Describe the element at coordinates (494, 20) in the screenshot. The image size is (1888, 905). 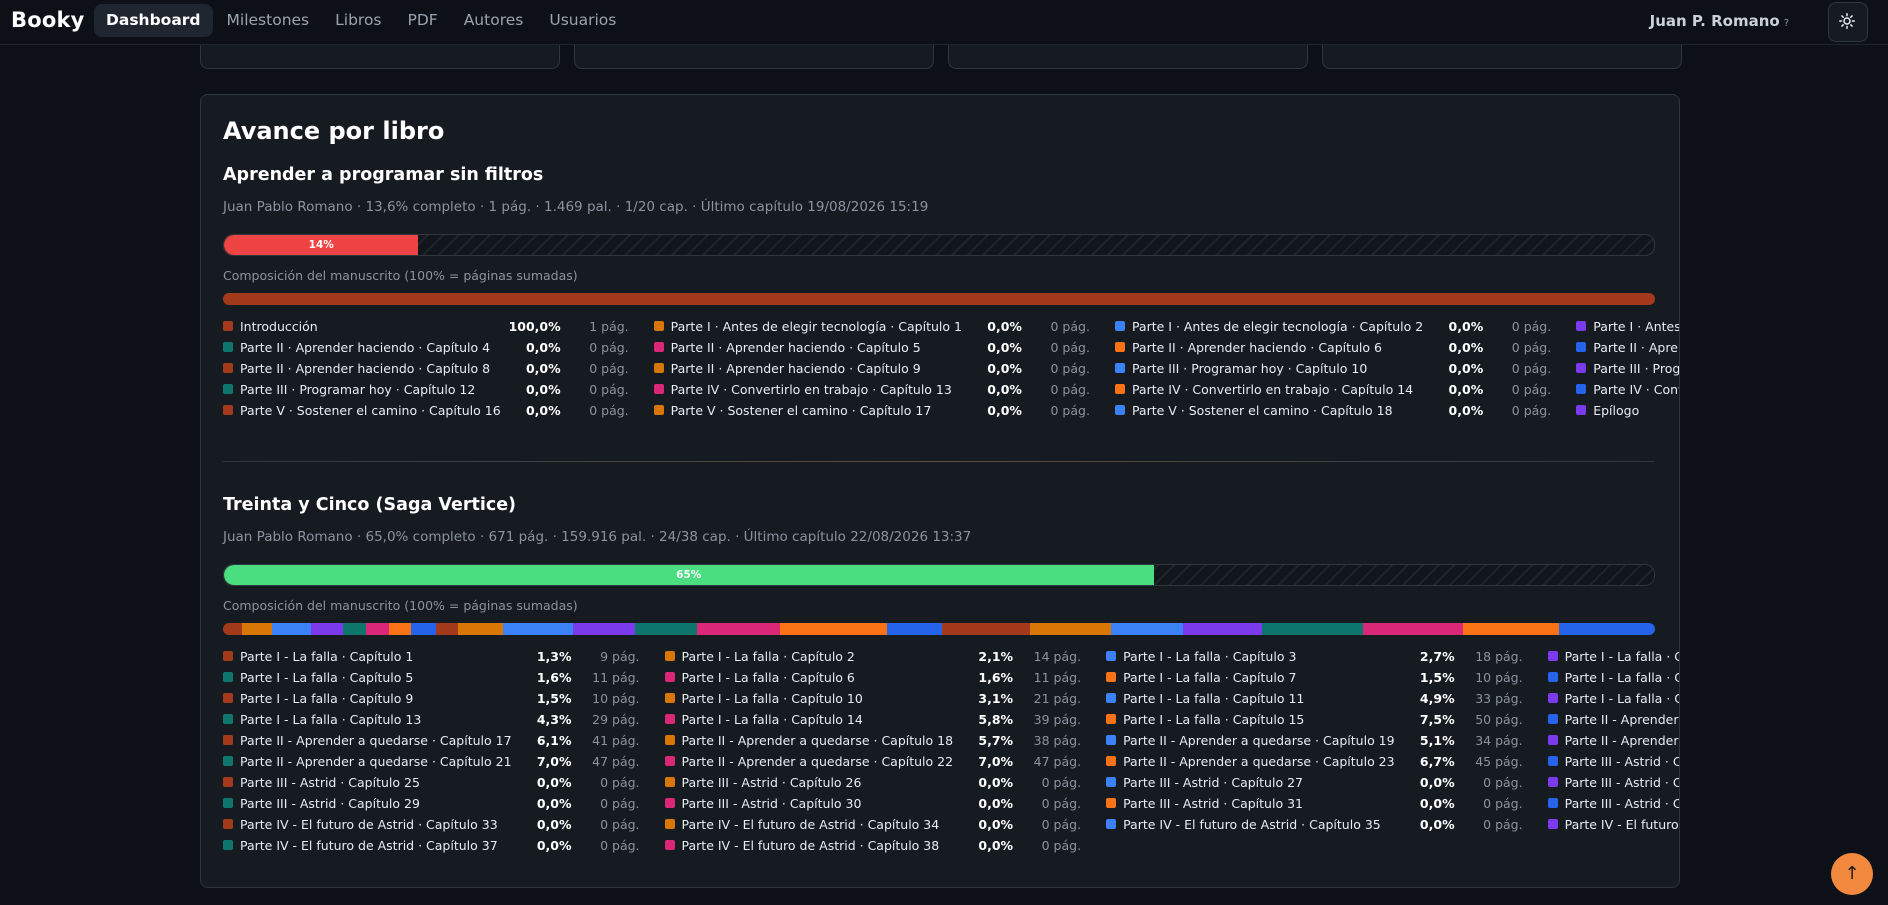
I see `nav-autores: Autores` at that location.